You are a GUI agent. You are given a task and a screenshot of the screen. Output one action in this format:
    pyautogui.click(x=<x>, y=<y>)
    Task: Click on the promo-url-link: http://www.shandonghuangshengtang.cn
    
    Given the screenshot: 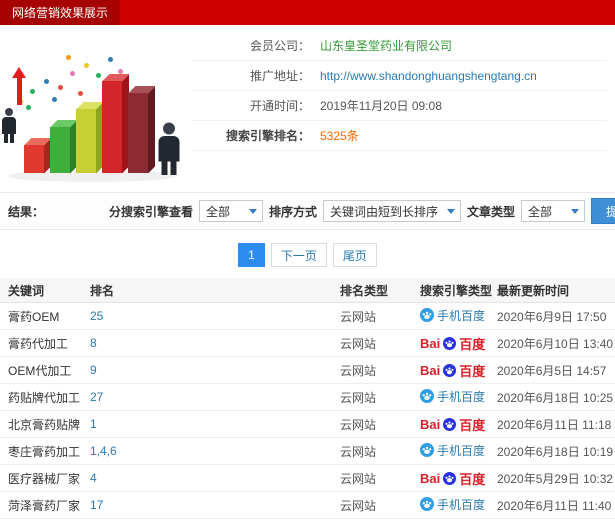 What is the action you would take?
    pyautogui.click(x=428, y=76)
    